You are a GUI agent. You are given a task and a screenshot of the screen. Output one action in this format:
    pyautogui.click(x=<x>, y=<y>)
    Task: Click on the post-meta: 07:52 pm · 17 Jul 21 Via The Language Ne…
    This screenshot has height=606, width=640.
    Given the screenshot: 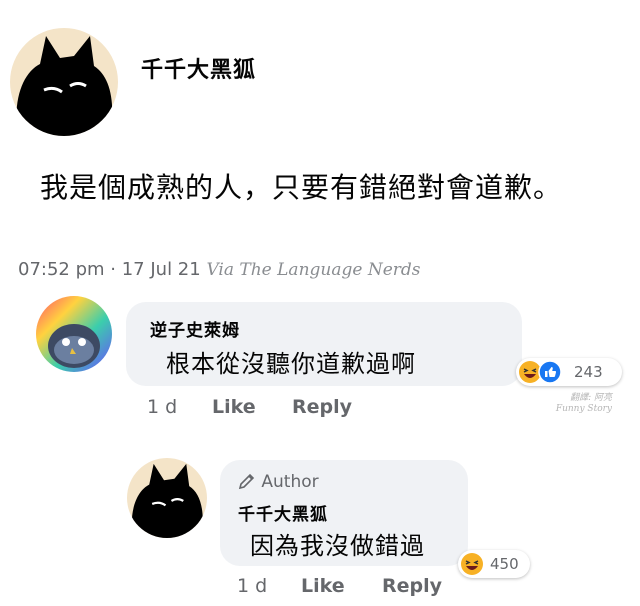 What is the action you would take?
    pyautogui.click(x=219, y=269)
    